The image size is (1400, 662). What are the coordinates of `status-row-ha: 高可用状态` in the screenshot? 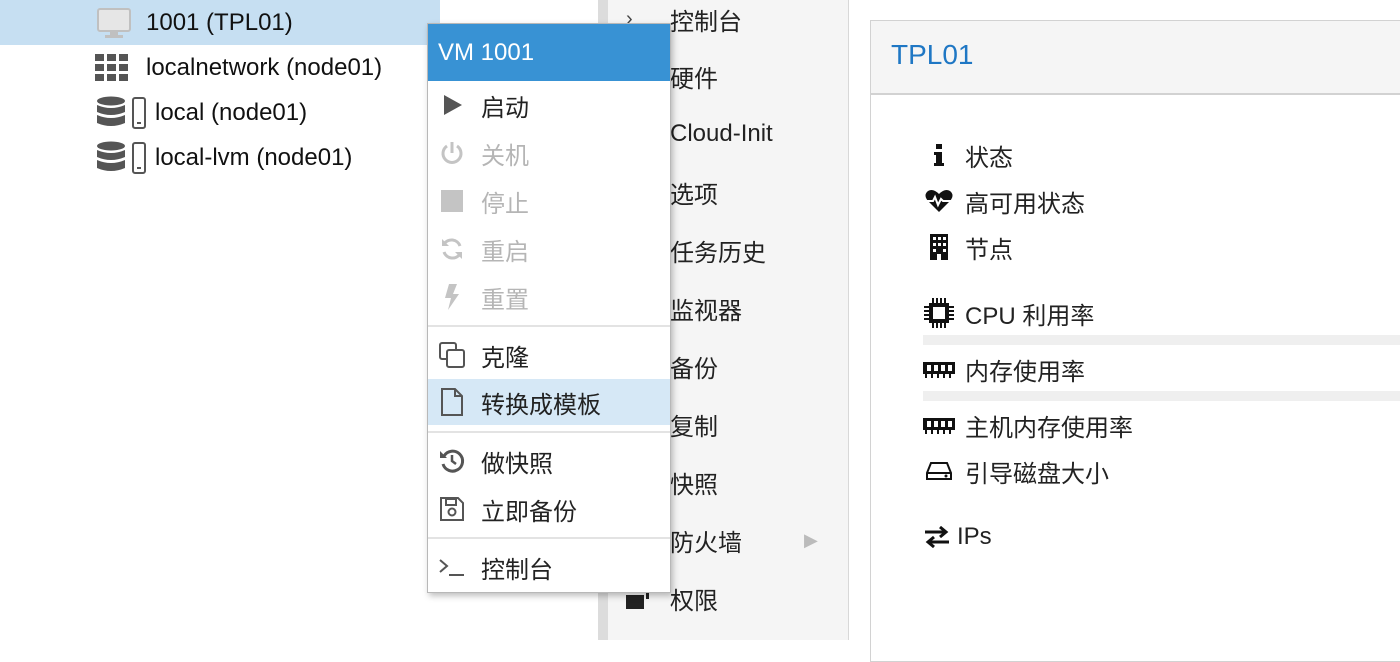 It's located at (1004, 201).